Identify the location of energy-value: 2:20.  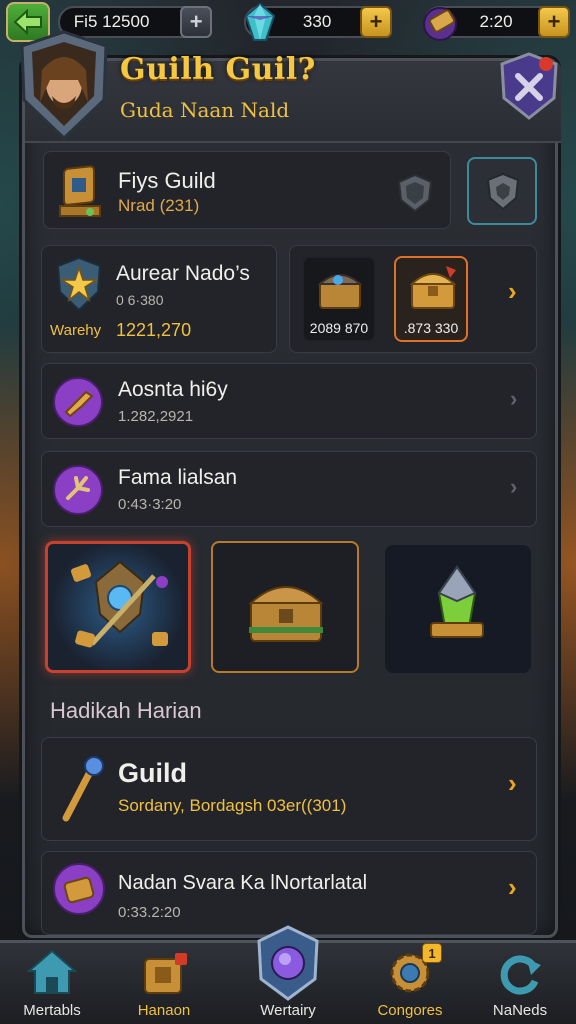
(496, 21).